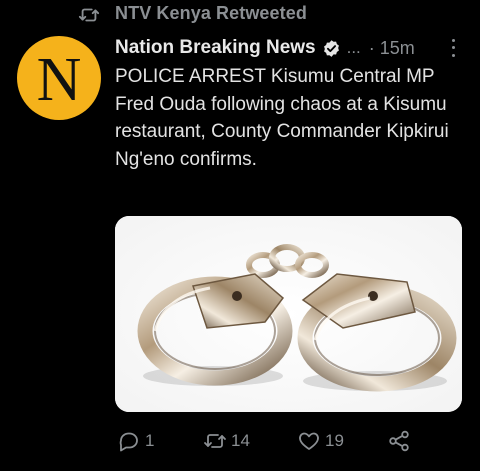 Image resolution: width=480 pixels, height=471 pixels. What do you see at coordinates (453, 48) in the screenshot?
I see `more-options-icon` at bounding box center [453, 48].